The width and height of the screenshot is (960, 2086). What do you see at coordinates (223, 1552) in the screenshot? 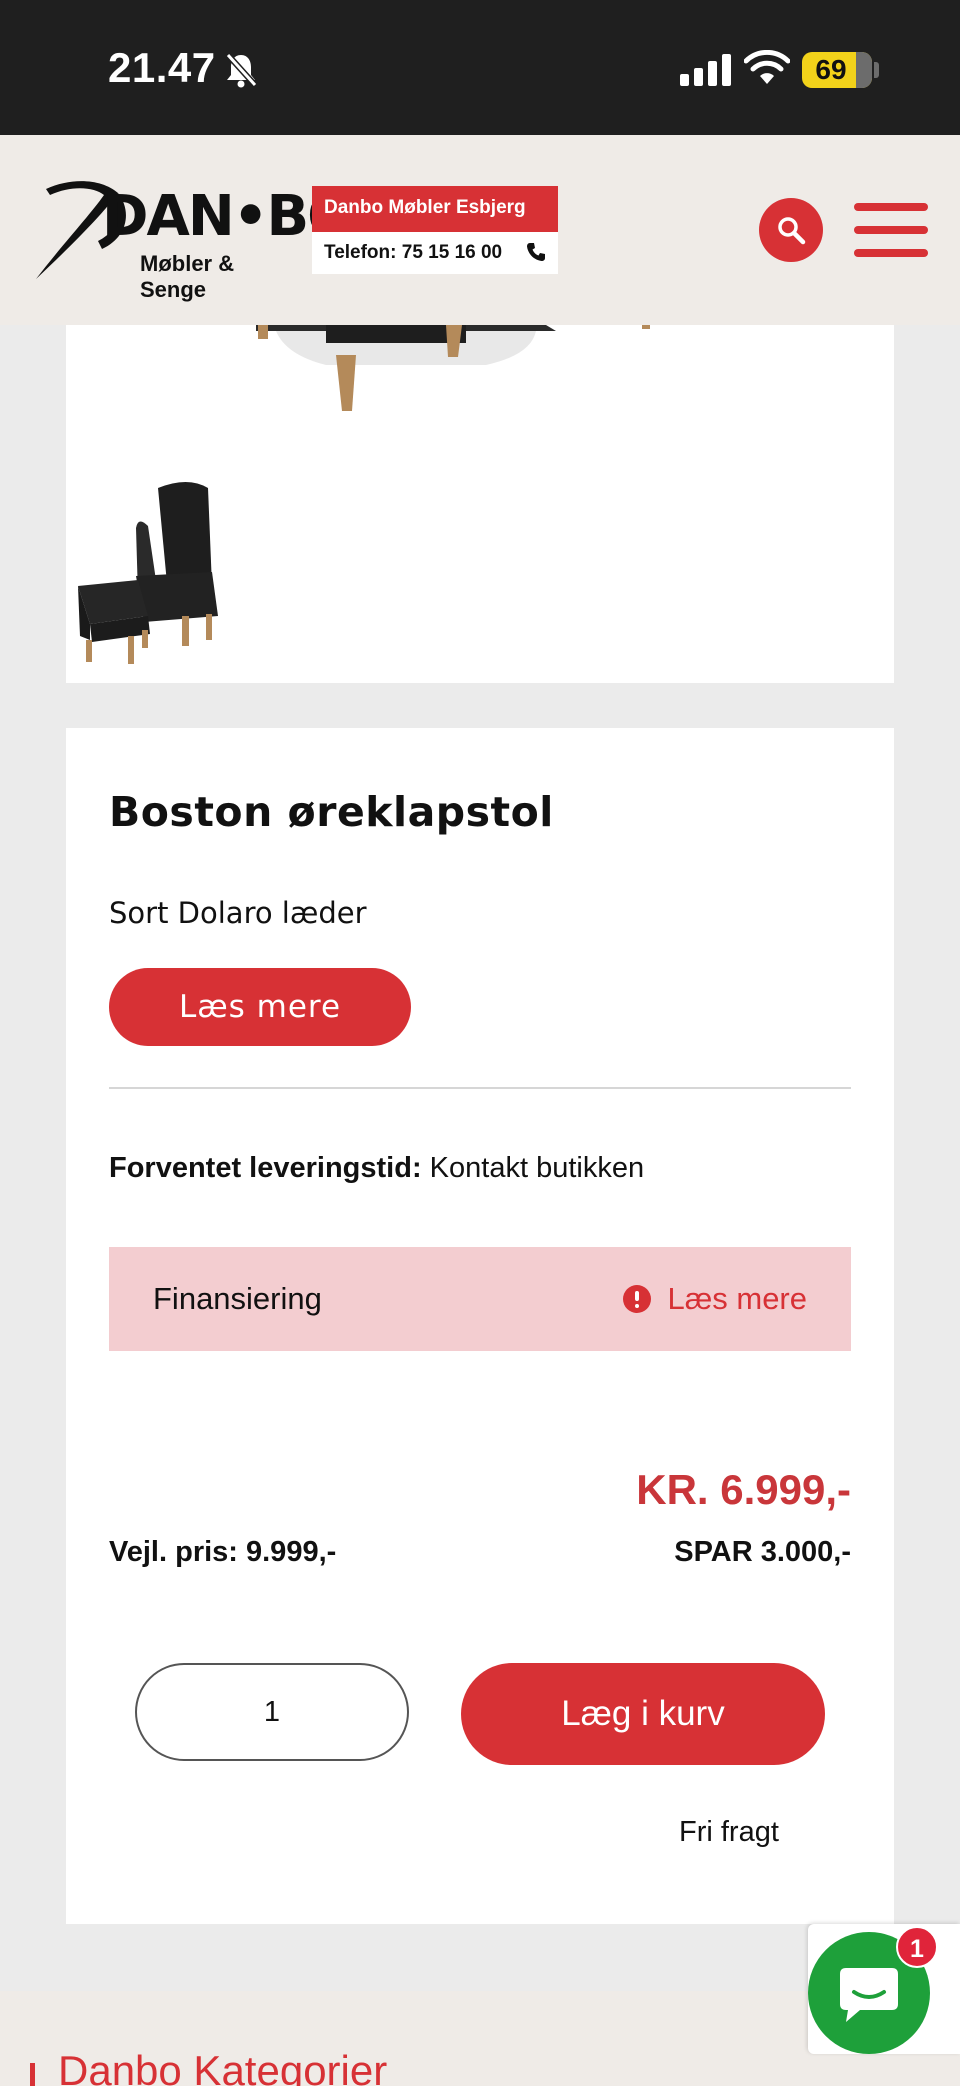
I see `guide-price: Vejl. pris: 9.999,-` at bounding box center [223, 1552].